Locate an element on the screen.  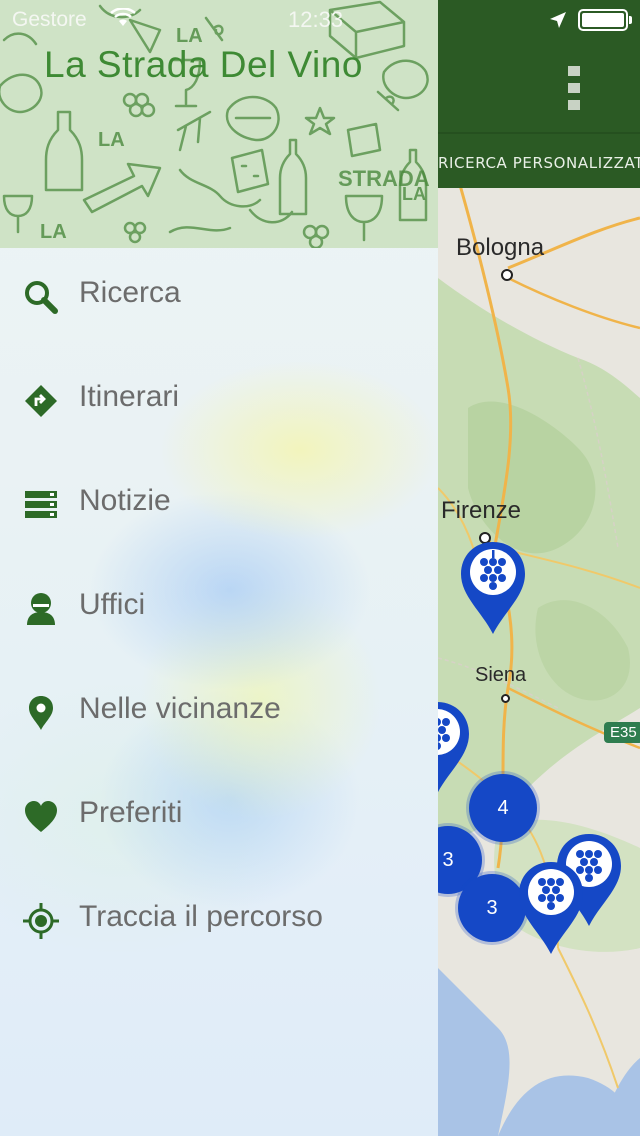
menu-item-preferiti: Preferiti is located at coordinates (219, 820).